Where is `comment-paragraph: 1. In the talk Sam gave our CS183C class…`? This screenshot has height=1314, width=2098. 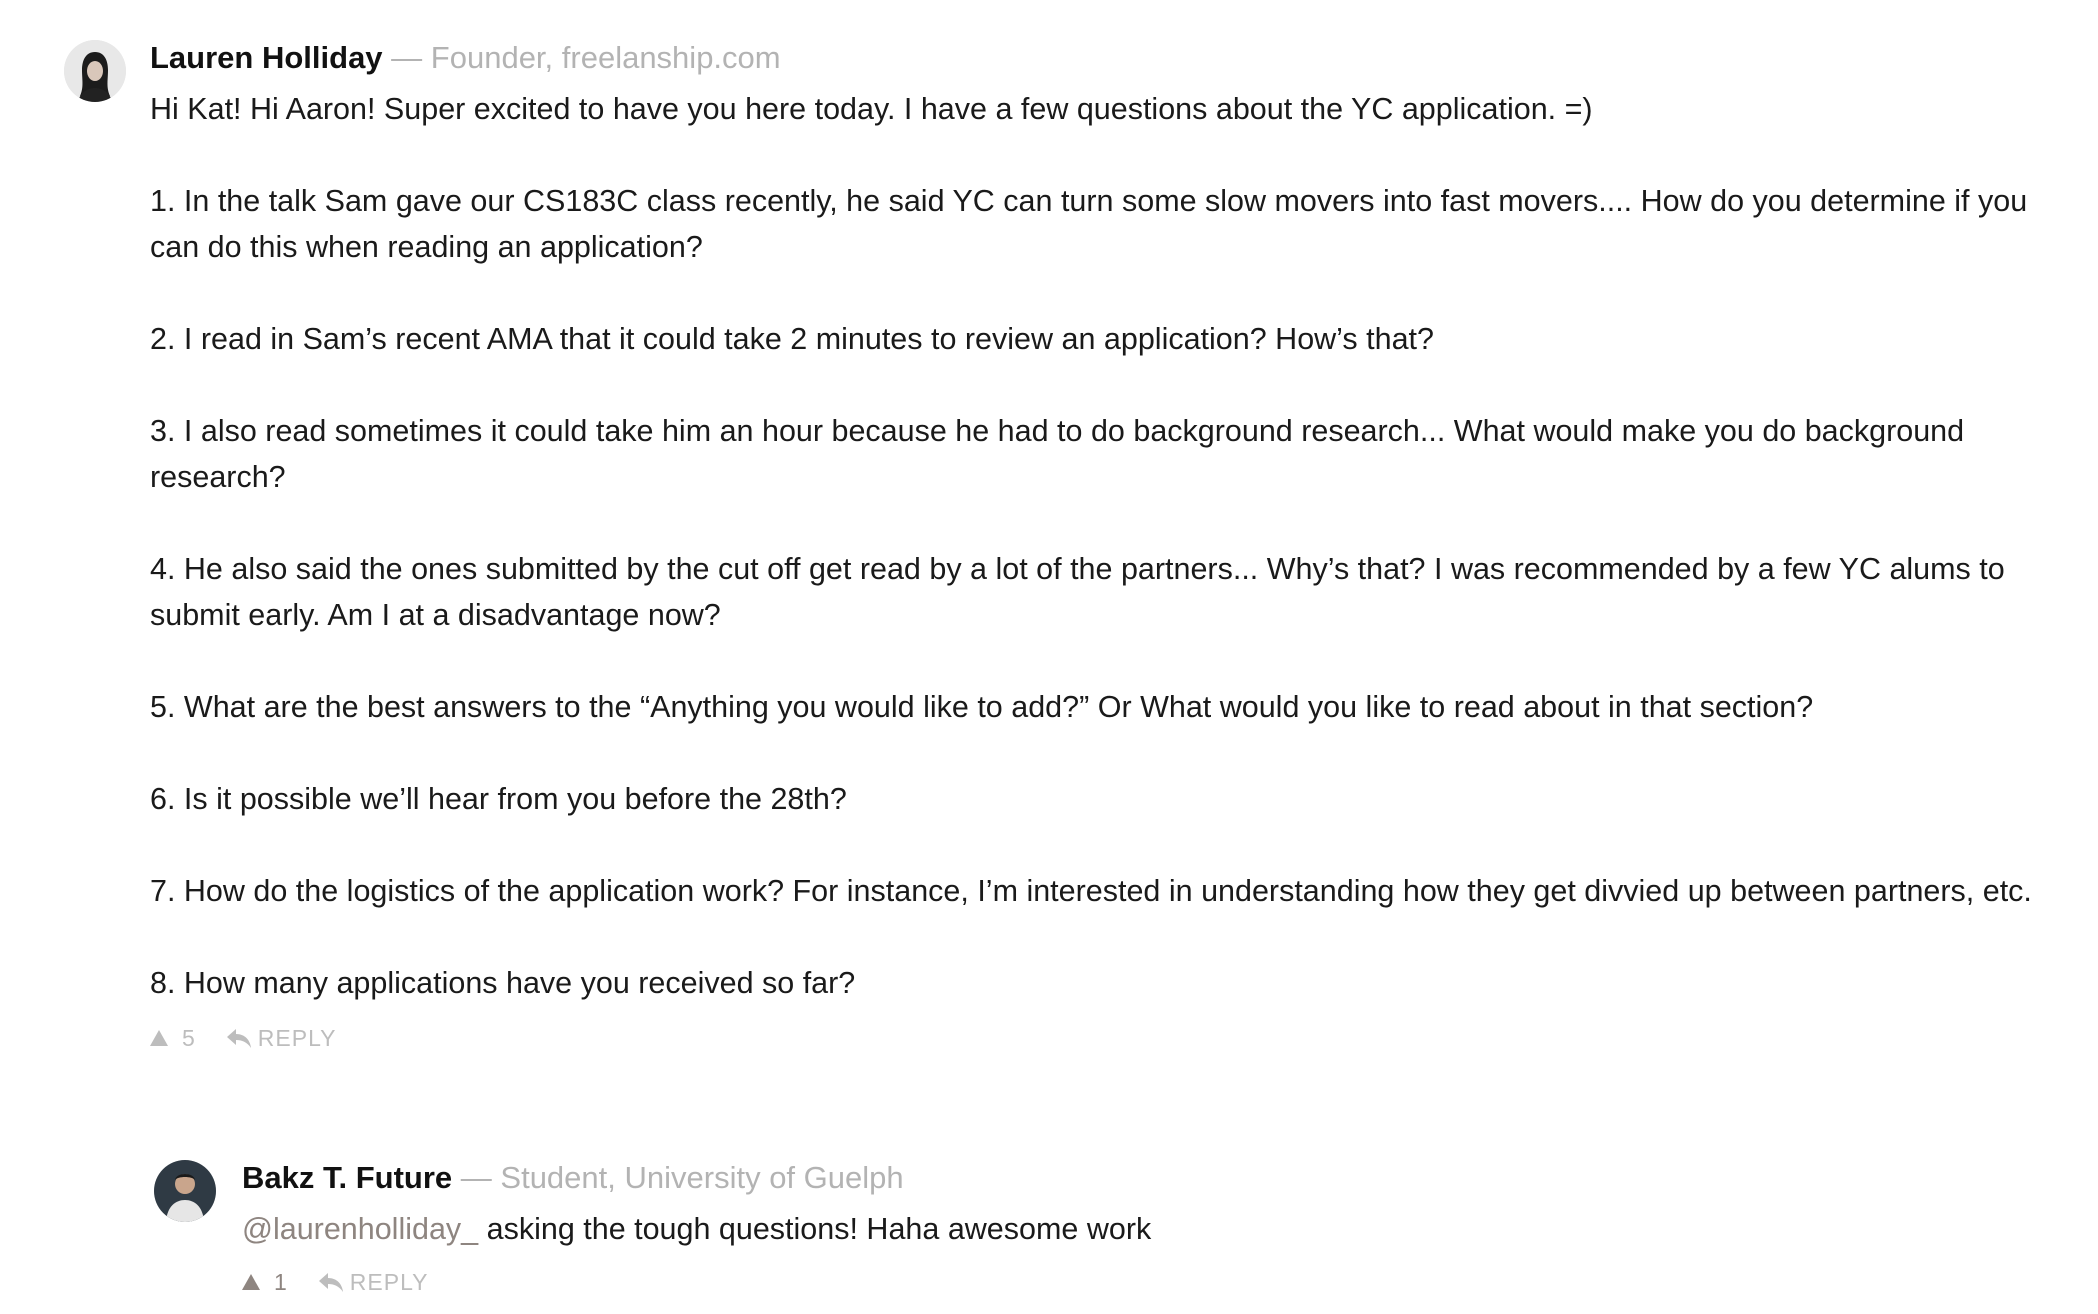 comment-paragraph: 1. In the talk Sam gave our CS183C class… is located at coordinates (1089, 224).